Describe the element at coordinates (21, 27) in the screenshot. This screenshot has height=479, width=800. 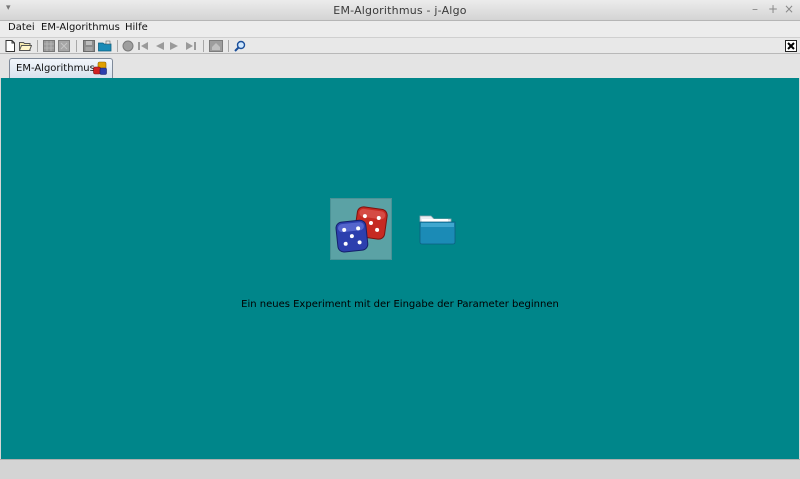
I see `menu-datei: Datei` at that location.